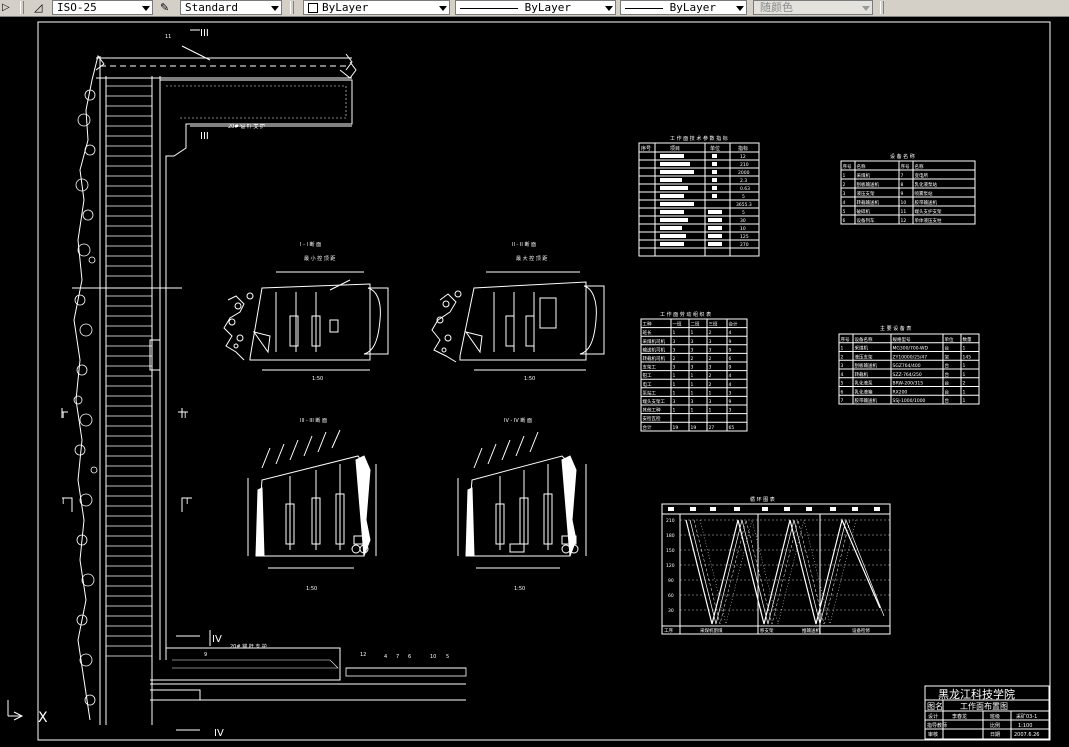  Describe the element at coordinates (904, 221) in the screenshot. I see `table-cell: 12` at that location.